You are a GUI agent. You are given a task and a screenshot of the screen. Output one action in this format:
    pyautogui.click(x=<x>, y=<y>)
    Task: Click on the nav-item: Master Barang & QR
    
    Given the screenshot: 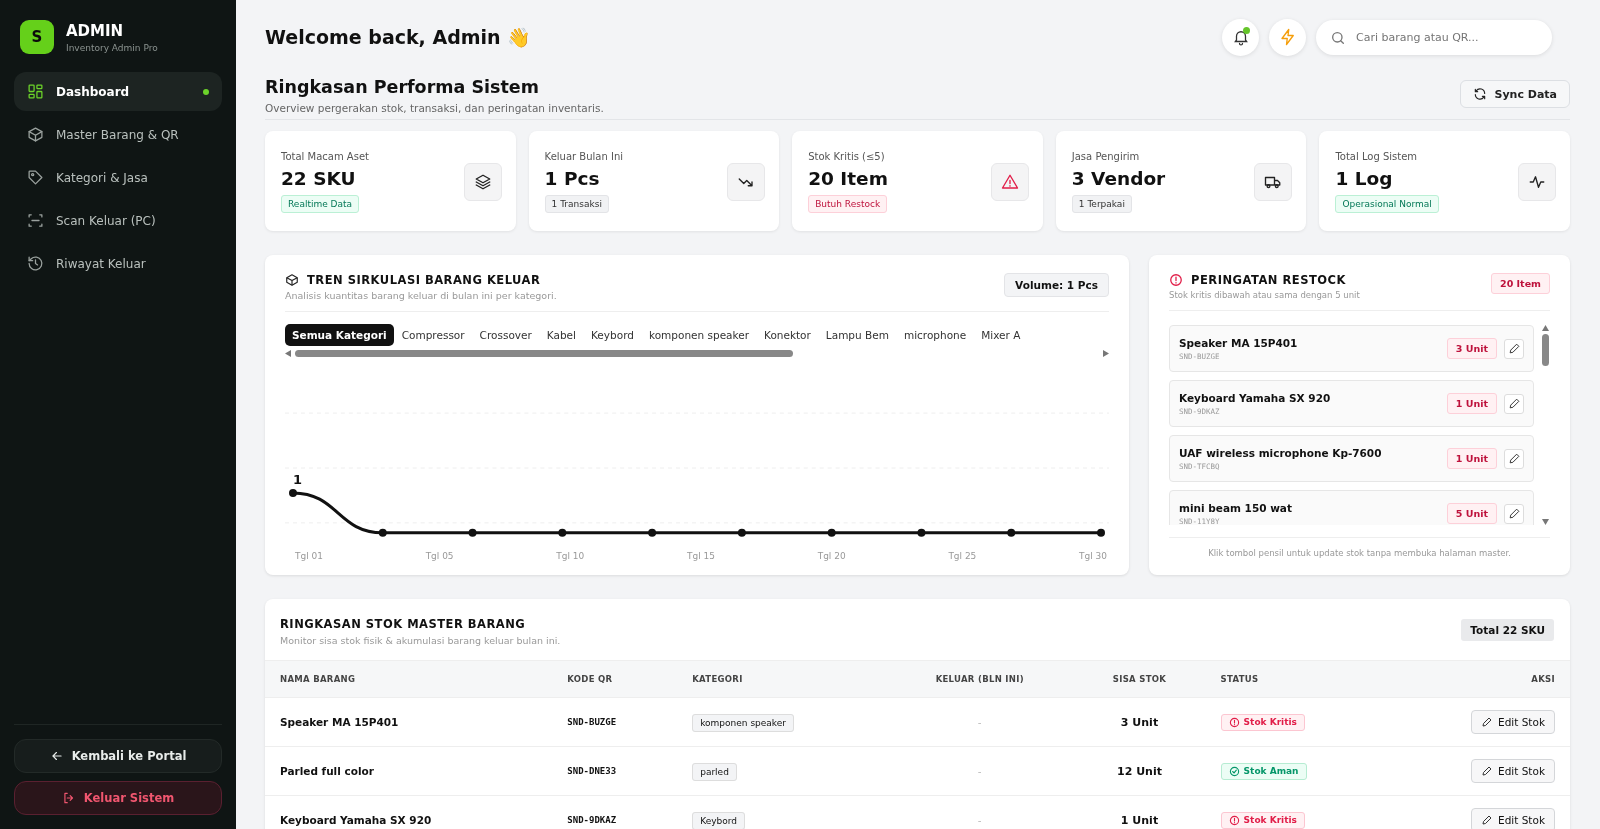 What is the action you would take?
    pyautogui.click(x=118, y=134)
    